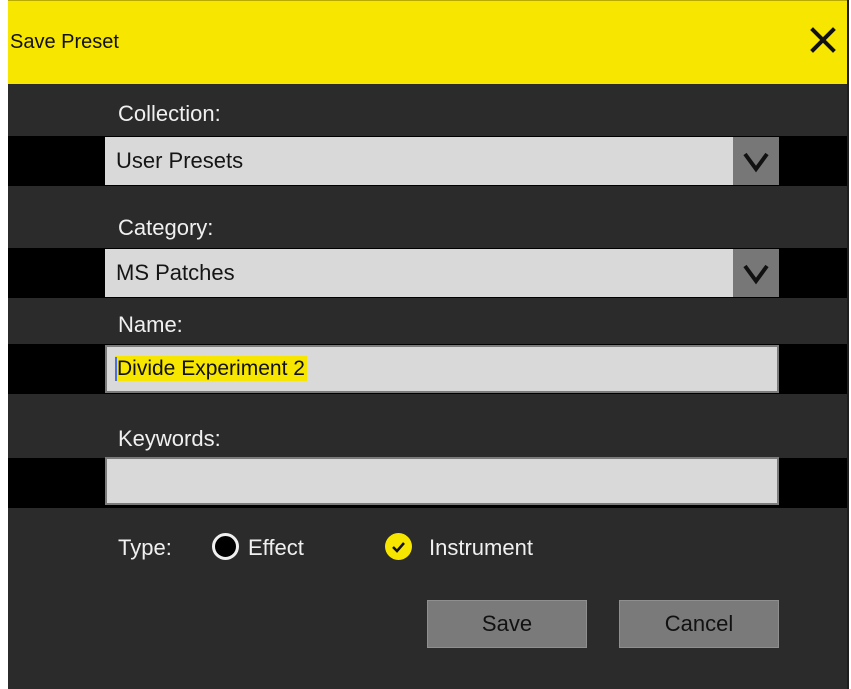 The image size is (851, 689). I want to click on check-icon, so click(398, 547).